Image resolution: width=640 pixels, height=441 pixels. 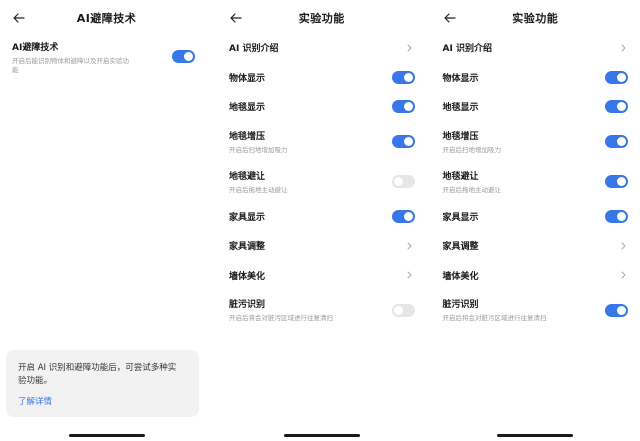 I want to click on setting-sub-line2: 能, so click(x=15, y=70).